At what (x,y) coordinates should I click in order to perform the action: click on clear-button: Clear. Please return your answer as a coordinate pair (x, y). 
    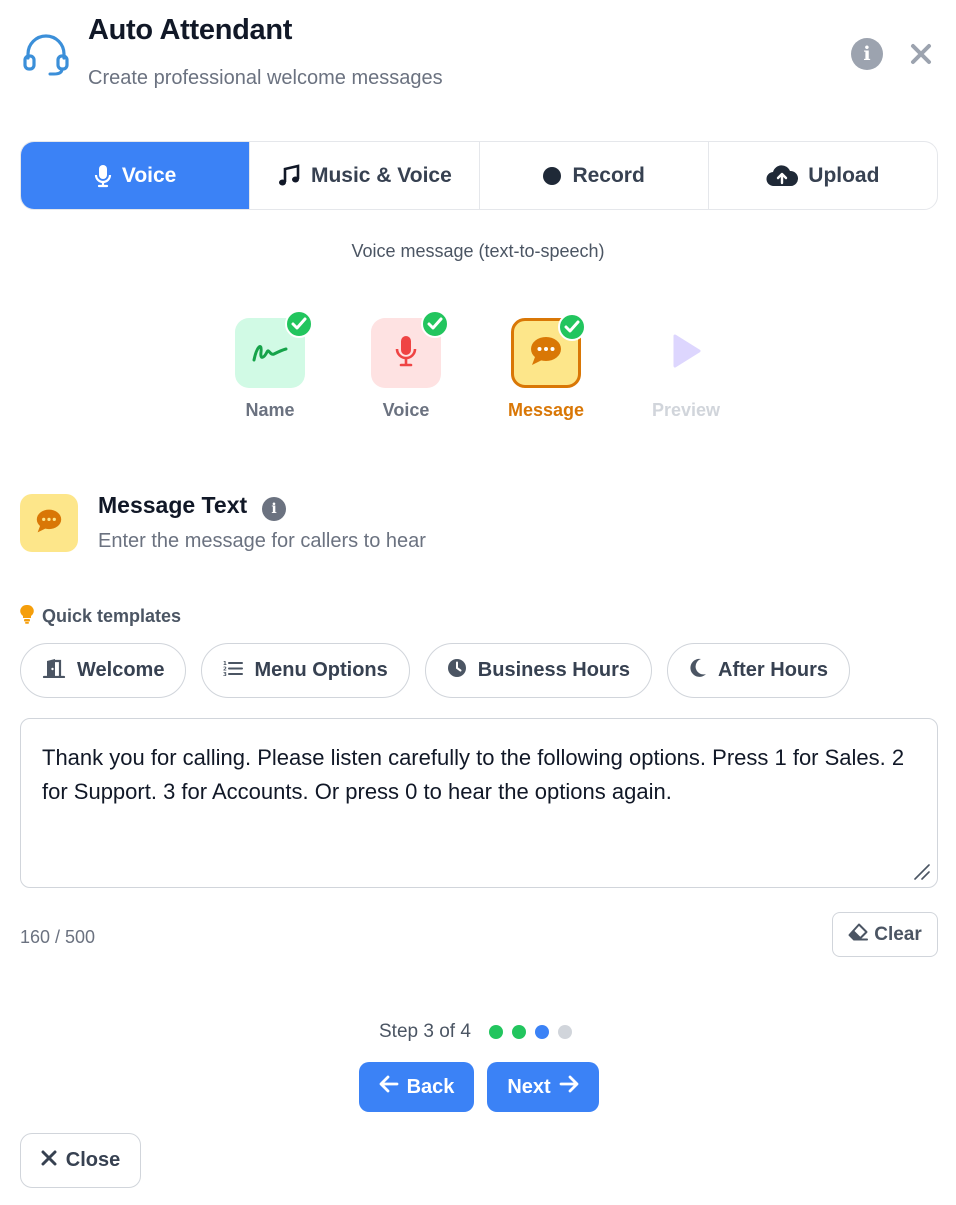
    Looking at the image, I should click on (885, 934).